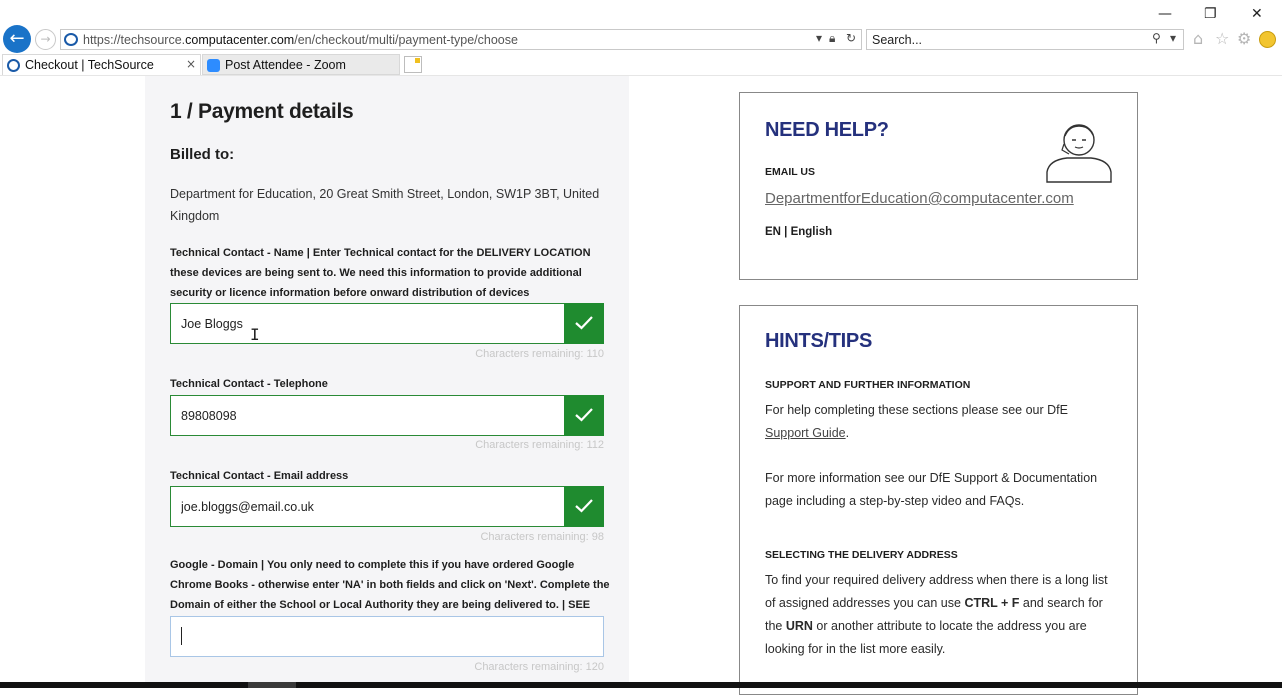  What do you see at coordinates (539, 445) in the screenshot?
I see `chars-remaining: Characters remaining: 112` at bounding box center [539, 445].